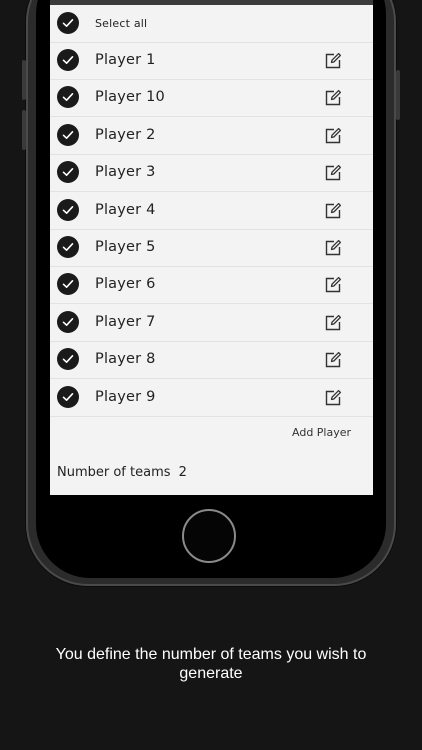  Describe the element at coordinates (125, 321) in the screenshot. I see `player-name: Player 7` at that location.